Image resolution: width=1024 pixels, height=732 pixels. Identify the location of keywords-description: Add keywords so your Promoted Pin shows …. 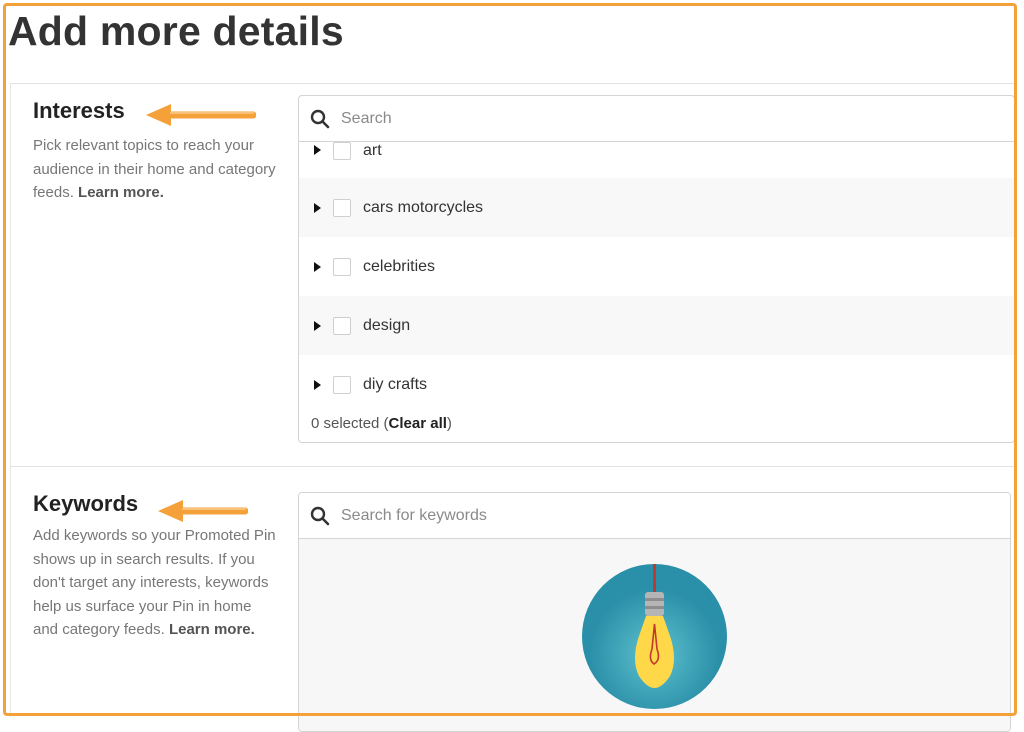
(155, 583).